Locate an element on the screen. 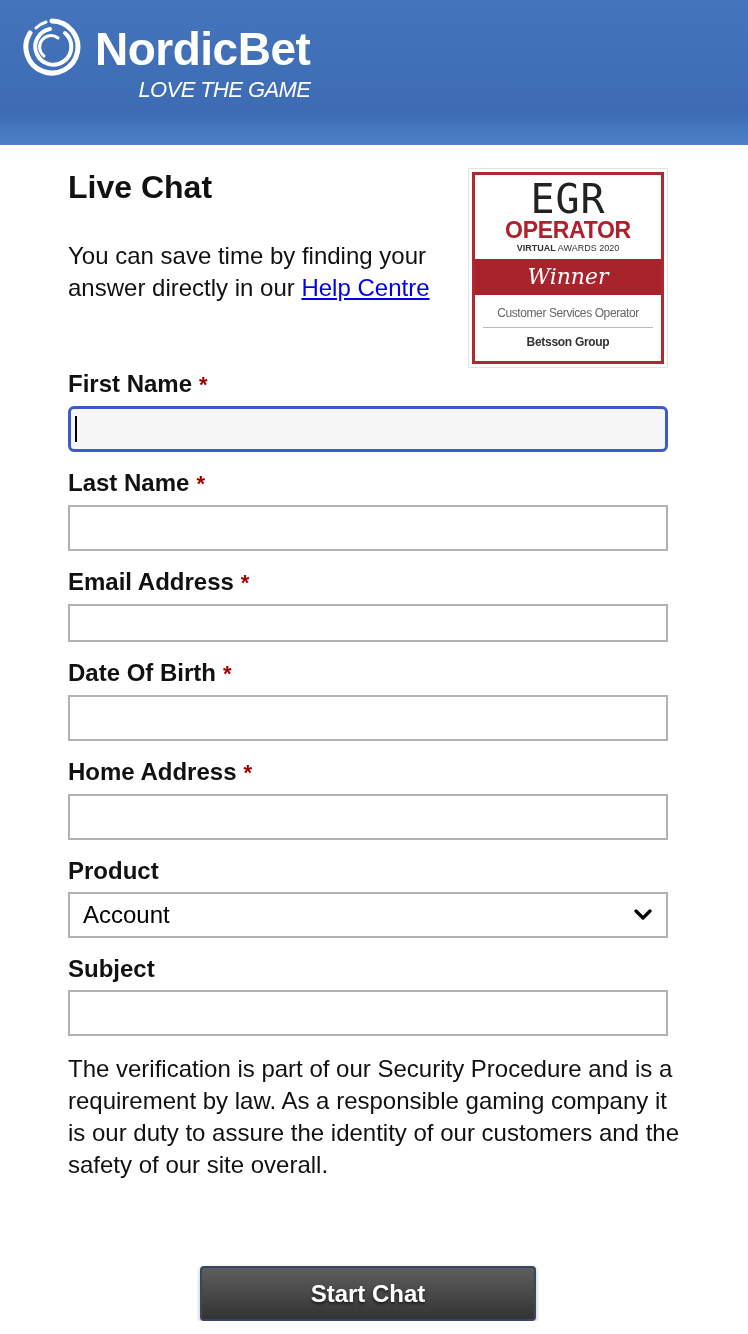 The image size is (748, 1334). text-cursor-icon is located at coordinates (76, 429).